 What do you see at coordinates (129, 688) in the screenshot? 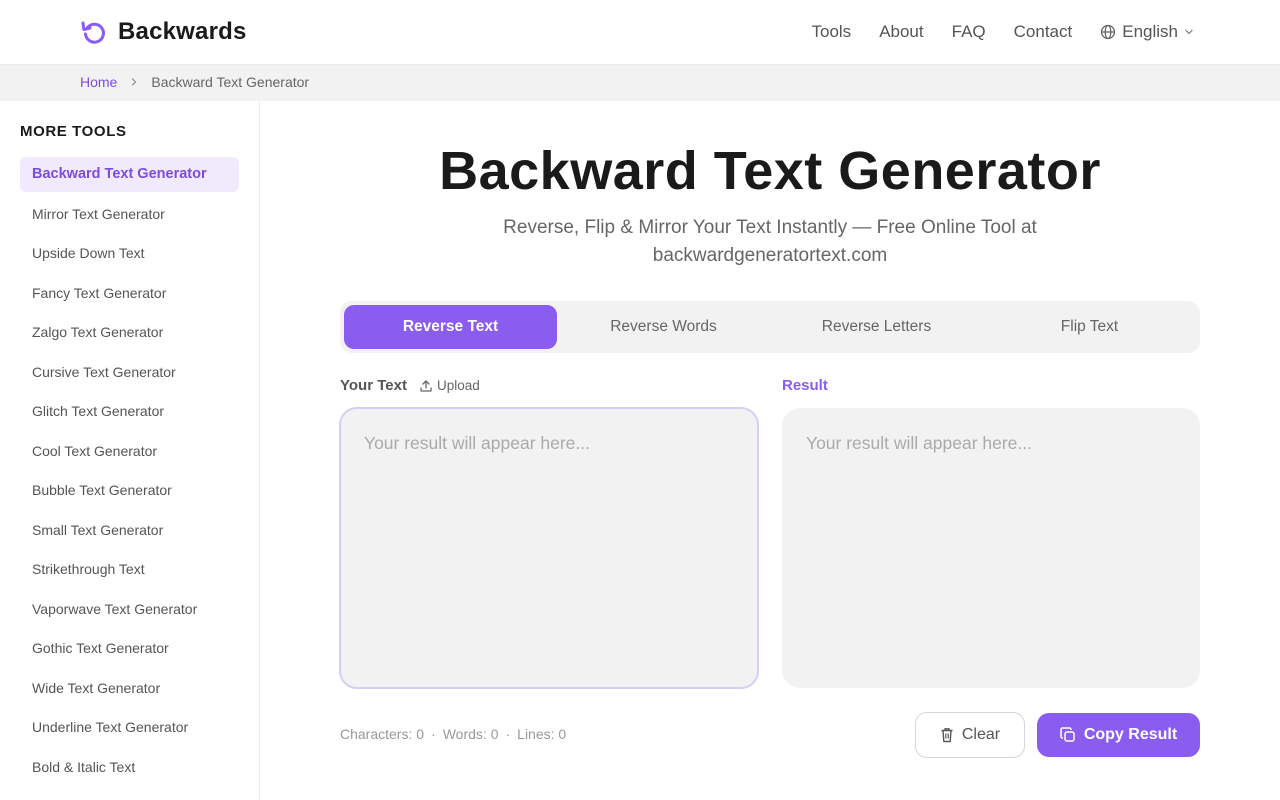
I see `sidebar-item-wide-text: Wide Text Generator` at bounding box center [129, 688].